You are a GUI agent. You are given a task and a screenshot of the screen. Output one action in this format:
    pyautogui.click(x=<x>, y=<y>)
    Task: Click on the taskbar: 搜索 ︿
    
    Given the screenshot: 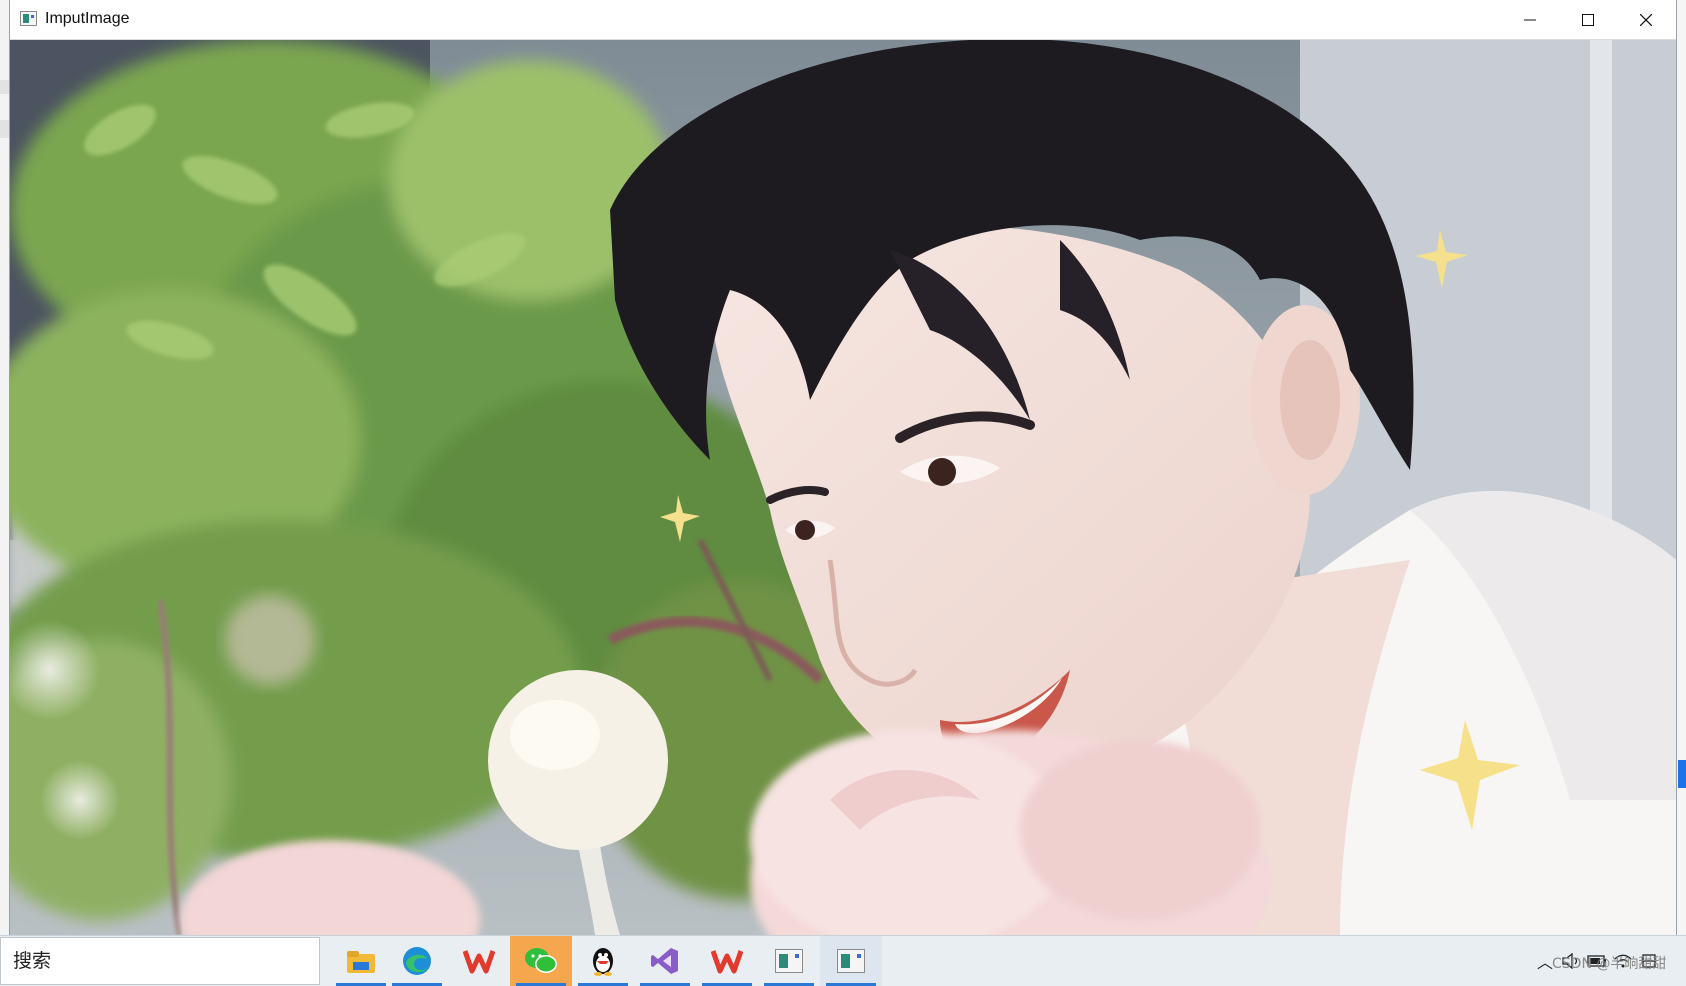 What is the action you would take?
    pyautogui.click(x=843, y=960)
    